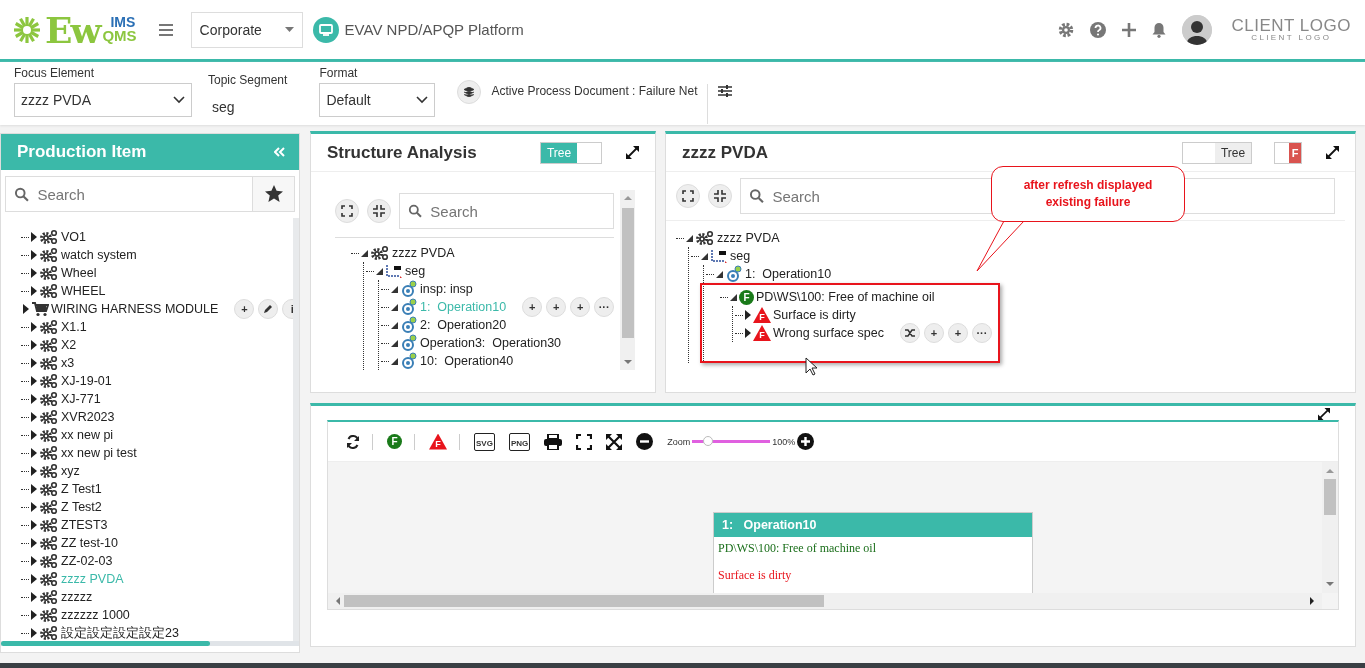 The width and height of the screenshot is (1365, 668). Describe the element at coordinates (873, 552) in the screenshot. I see `diagram-card: 1: Operation10 PD\WS\100: Free of machine oil Surface is dirty` at that location.